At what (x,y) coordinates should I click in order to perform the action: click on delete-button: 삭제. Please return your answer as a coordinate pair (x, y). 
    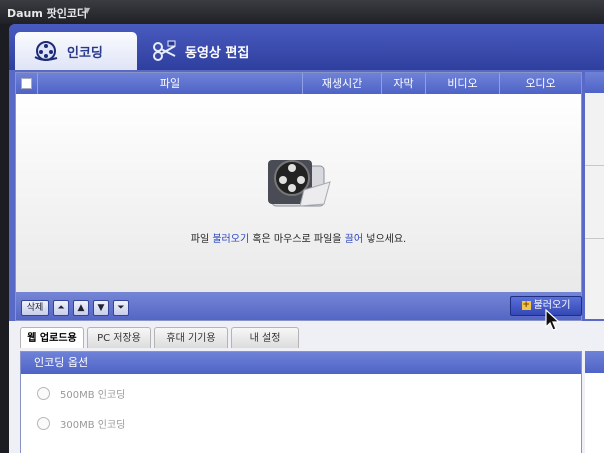
    Looking at the image, I should click on (35, 308).